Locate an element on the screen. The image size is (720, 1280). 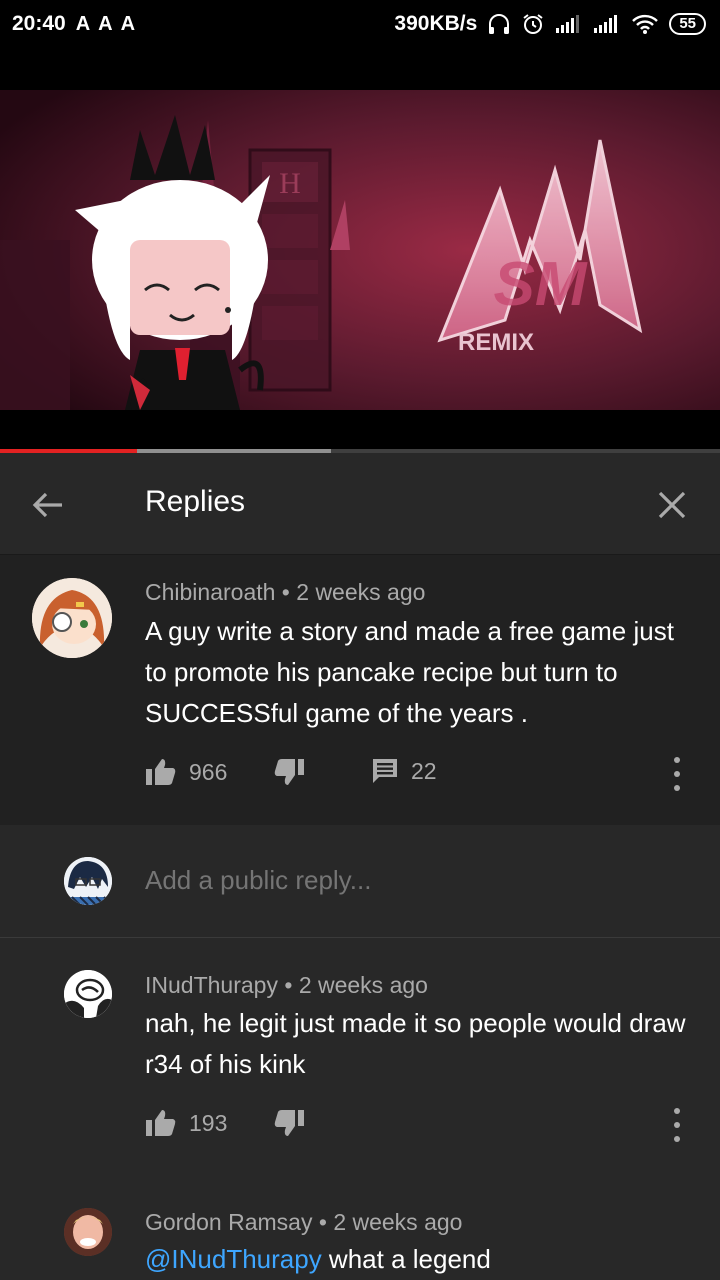
page-title: Replies is located at coordinates (195, 501).